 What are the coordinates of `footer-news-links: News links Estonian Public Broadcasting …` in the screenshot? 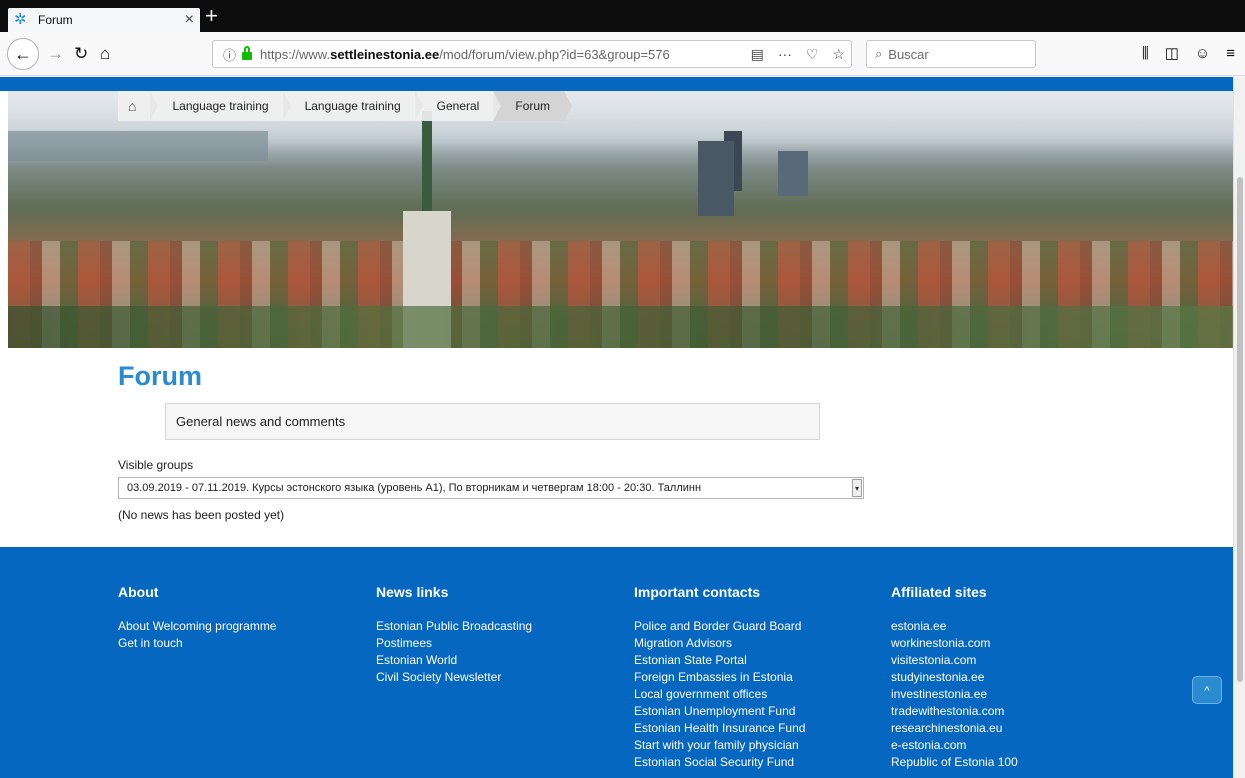 It's located at (454, 635).